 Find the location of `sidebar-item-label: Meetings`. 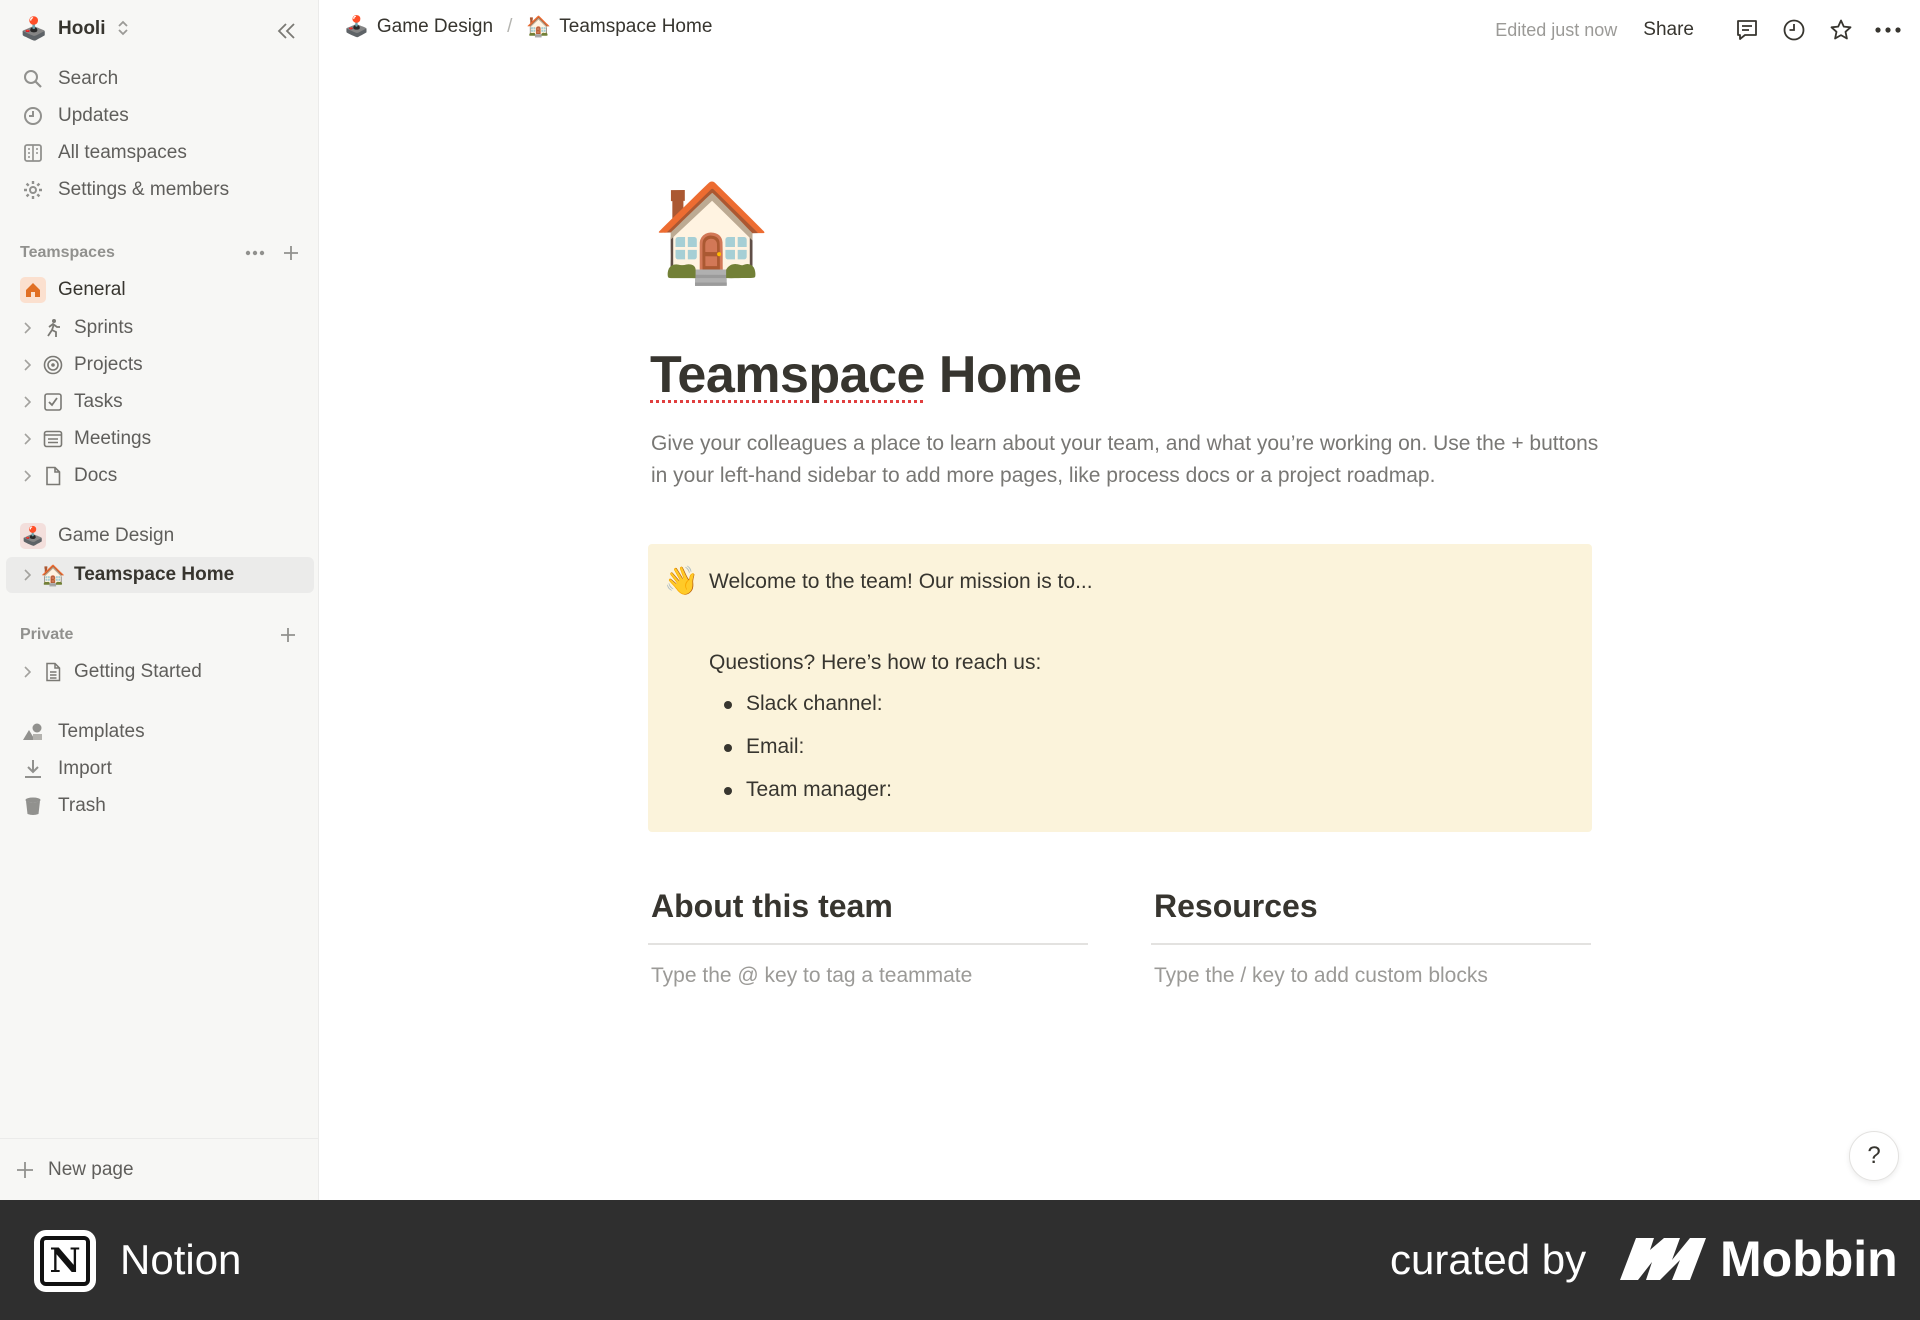

sidebar-item-label: Meetings is located at coordinates (113, 438).